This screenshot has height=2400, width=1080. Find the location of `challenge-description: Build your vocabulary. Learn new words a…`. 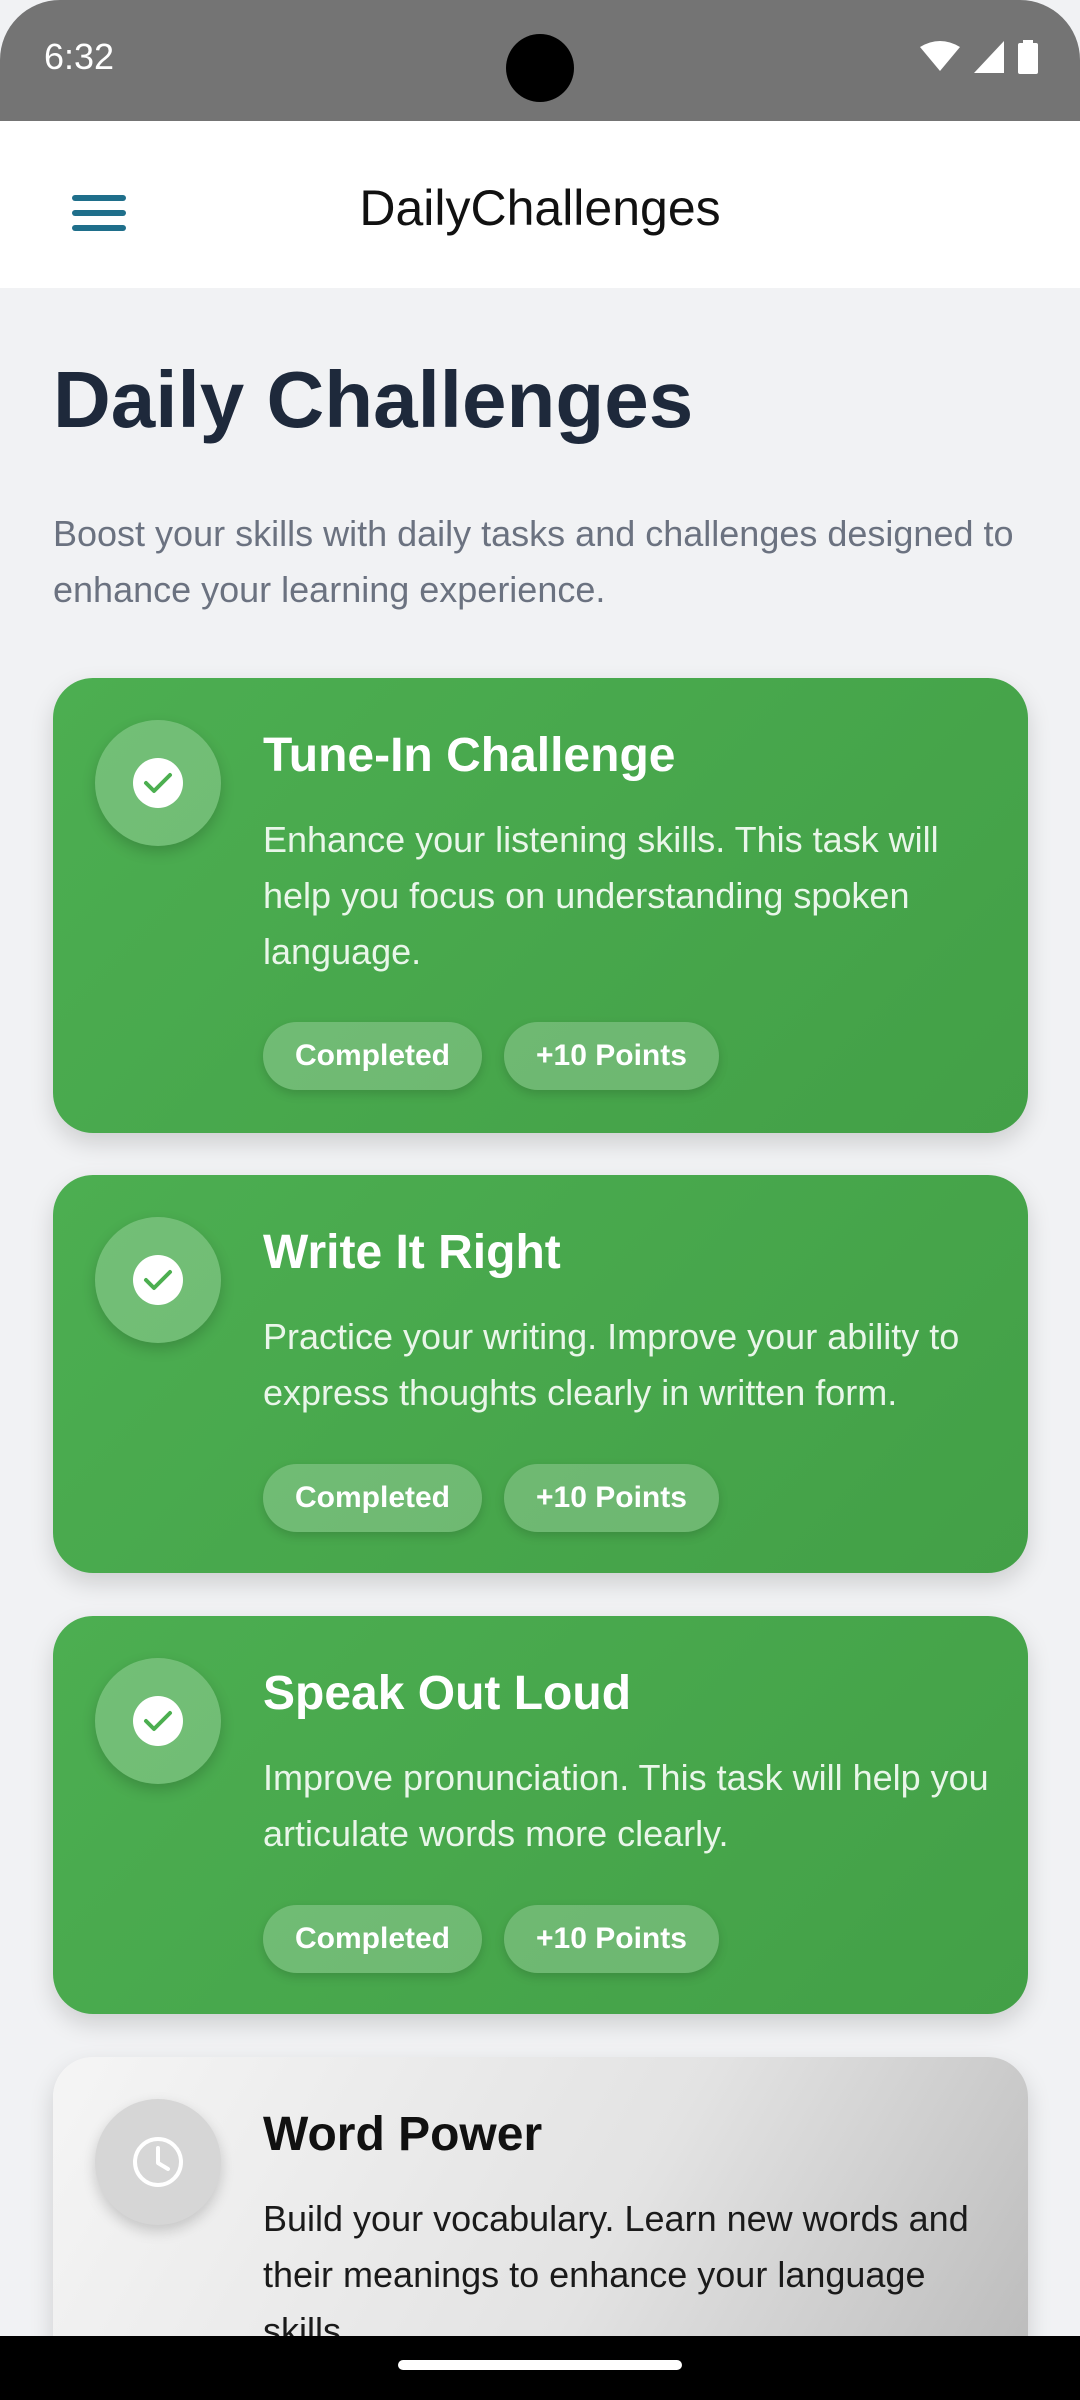

challenge-description: Build your vocabulary. Learn new words a… is located at coordinates (616, 2274).